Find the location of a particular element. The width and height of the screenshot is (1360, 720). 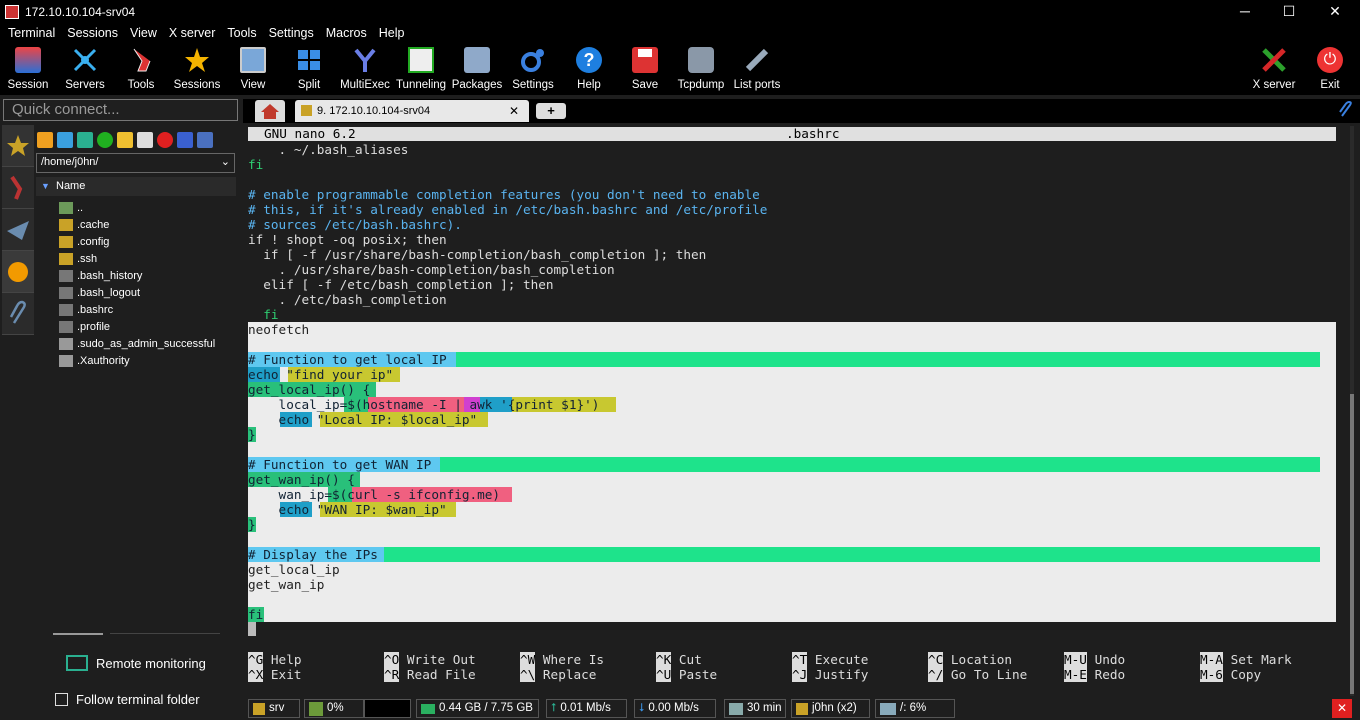

sessions-button: Sessions is located at coordinates (197, 69).